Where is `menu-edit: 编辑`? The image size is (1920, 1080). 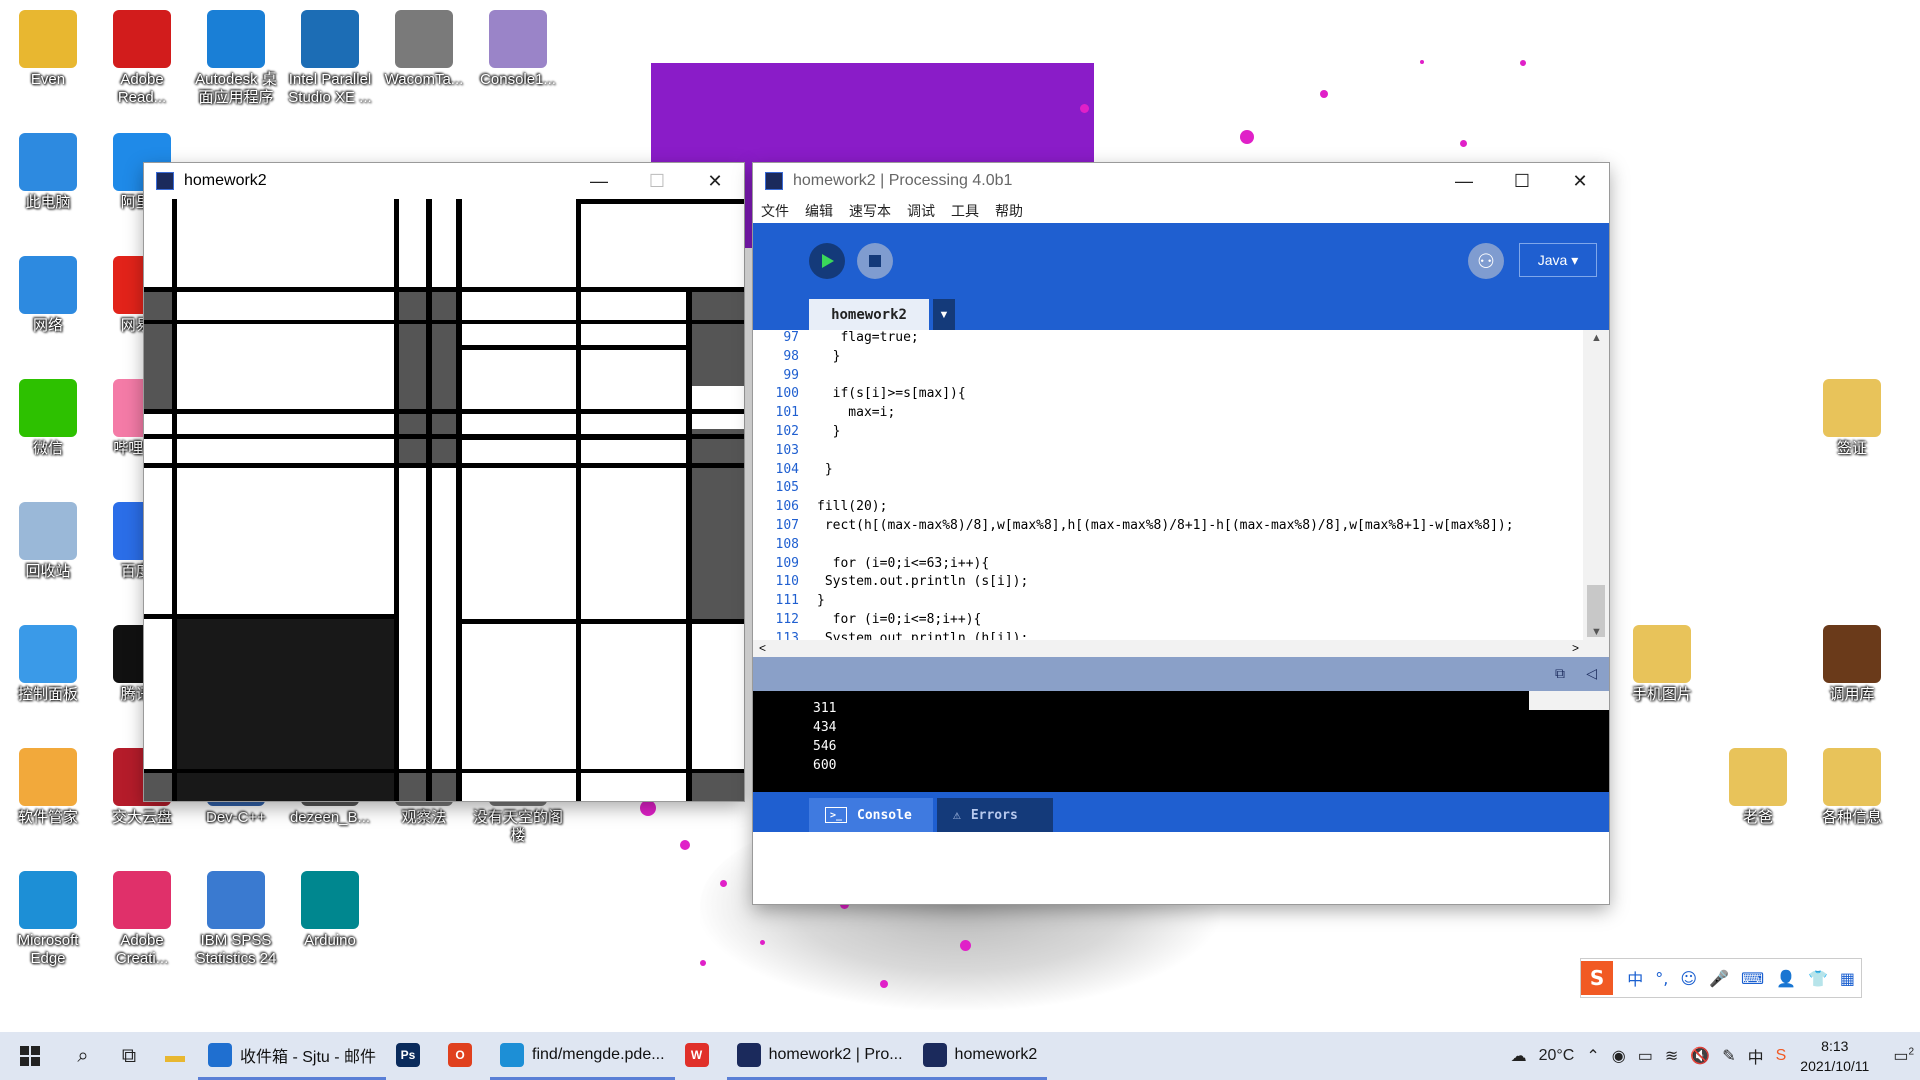 menu-edit: 编辑 is located at coordinates (819, 211).